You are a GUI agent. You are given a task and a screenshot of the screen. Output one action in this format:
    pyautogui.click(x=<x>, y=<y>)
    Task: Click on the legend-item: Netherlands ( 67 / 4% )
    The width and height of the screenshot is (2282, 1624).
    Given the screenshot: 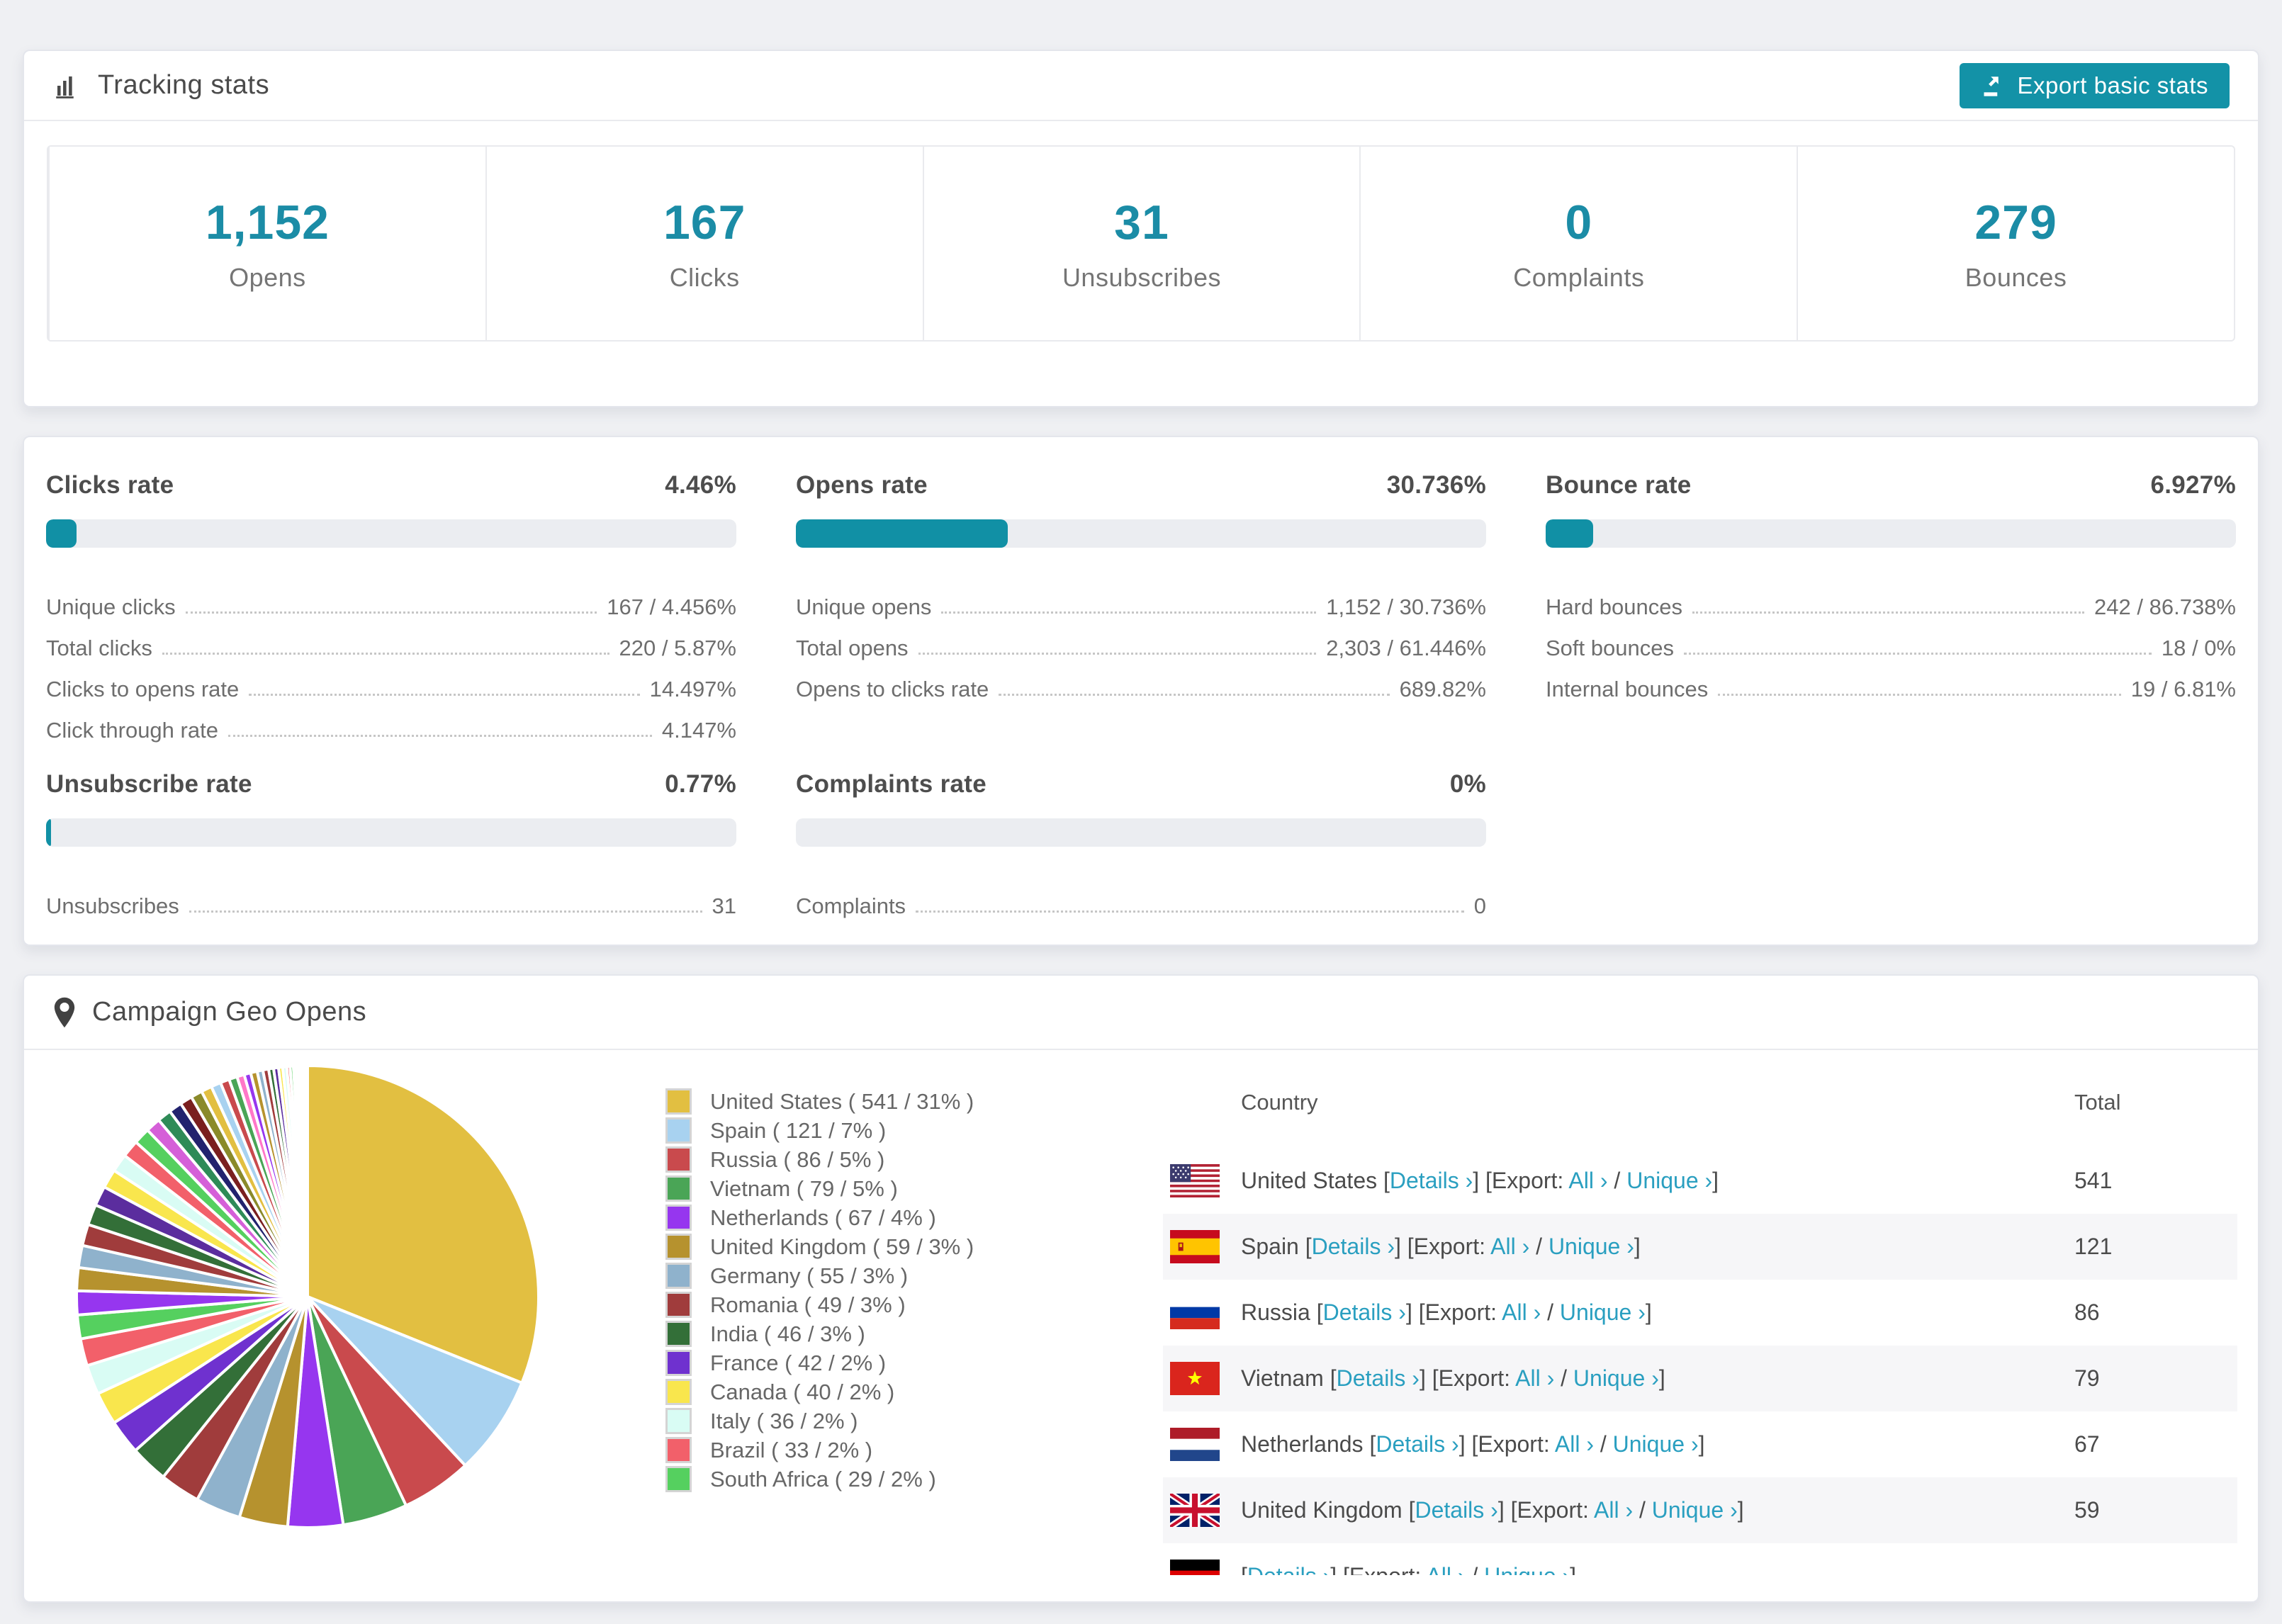 What is the action you would take?
    pyautogui.click(x=820, y=1217)
    